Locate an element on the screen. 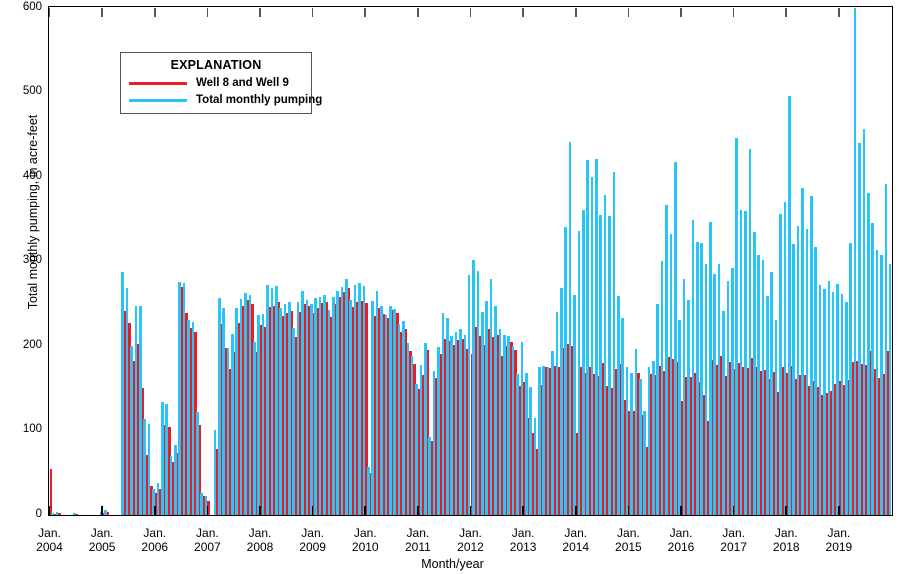 The height and width of the screenshot is (574, 905). y-tick-label: 0 is located at coordinates (38, 513).